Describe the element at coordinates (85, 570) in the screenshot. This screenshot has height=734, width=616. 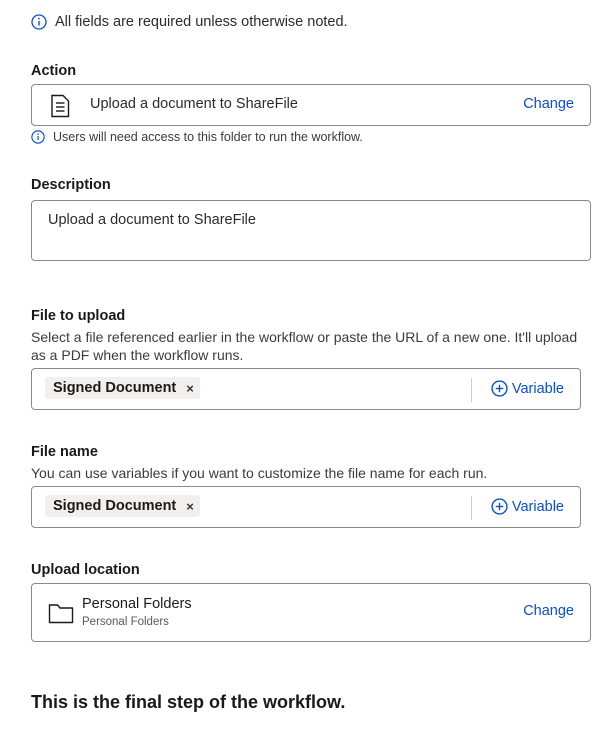
I see `upload-location-label: Upload location` at that location.